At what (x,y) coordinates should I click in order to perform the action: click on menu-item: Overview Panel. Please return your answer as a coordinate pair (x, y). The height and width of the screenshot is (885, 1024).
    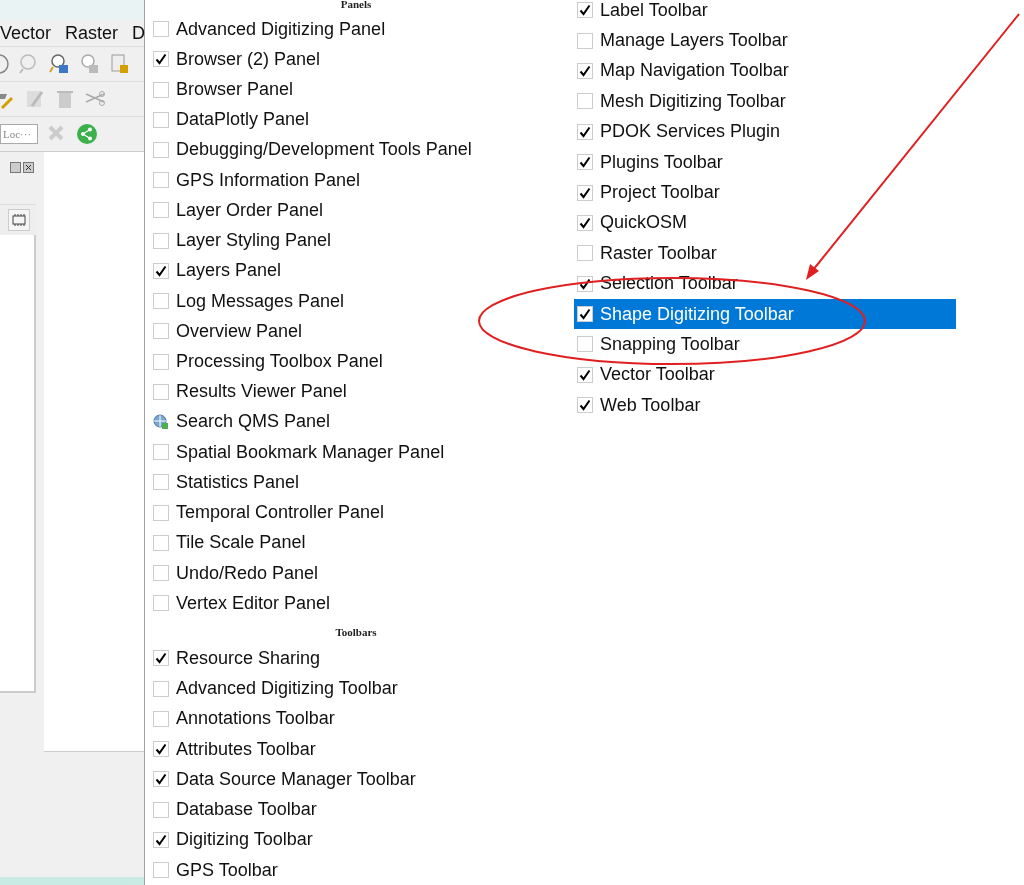
    Looking at the image, I should click on (341, 331).